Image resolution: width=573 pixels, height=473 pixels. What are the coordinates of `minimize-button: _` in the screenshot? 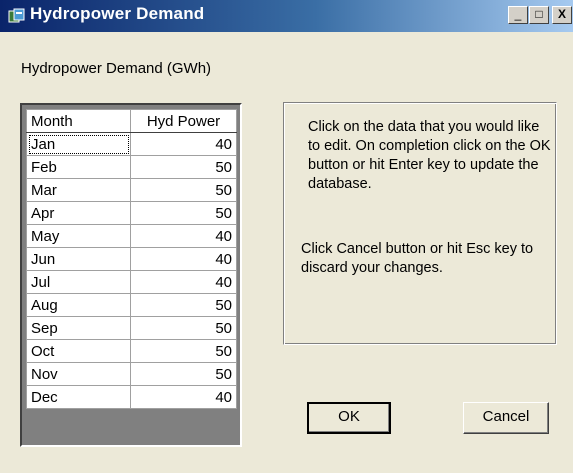 It's located at (518, 15).